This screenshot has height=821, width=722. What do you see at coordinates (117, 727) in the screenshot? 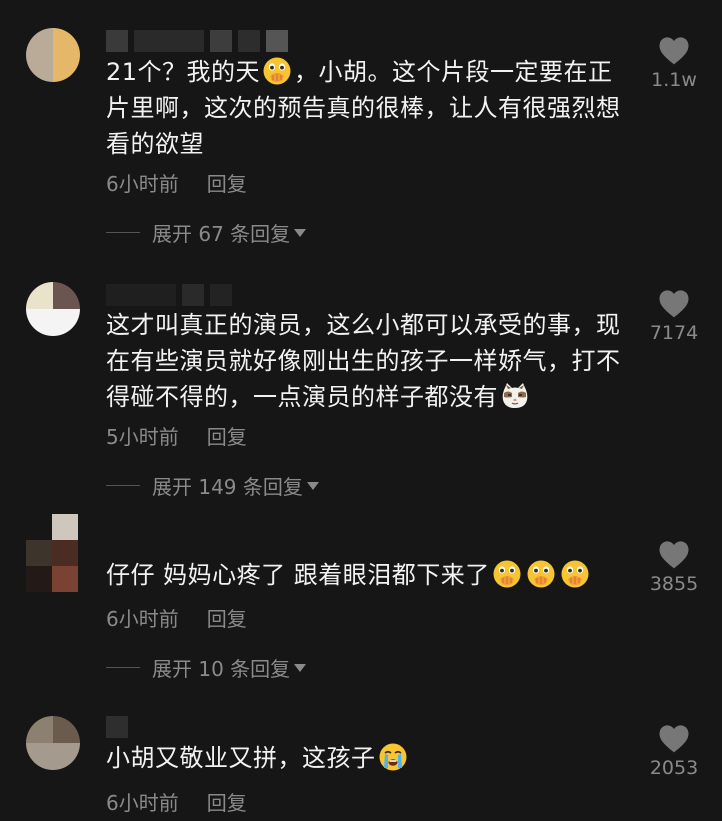
I see `username-blurred` at bounding box center [117, 727].